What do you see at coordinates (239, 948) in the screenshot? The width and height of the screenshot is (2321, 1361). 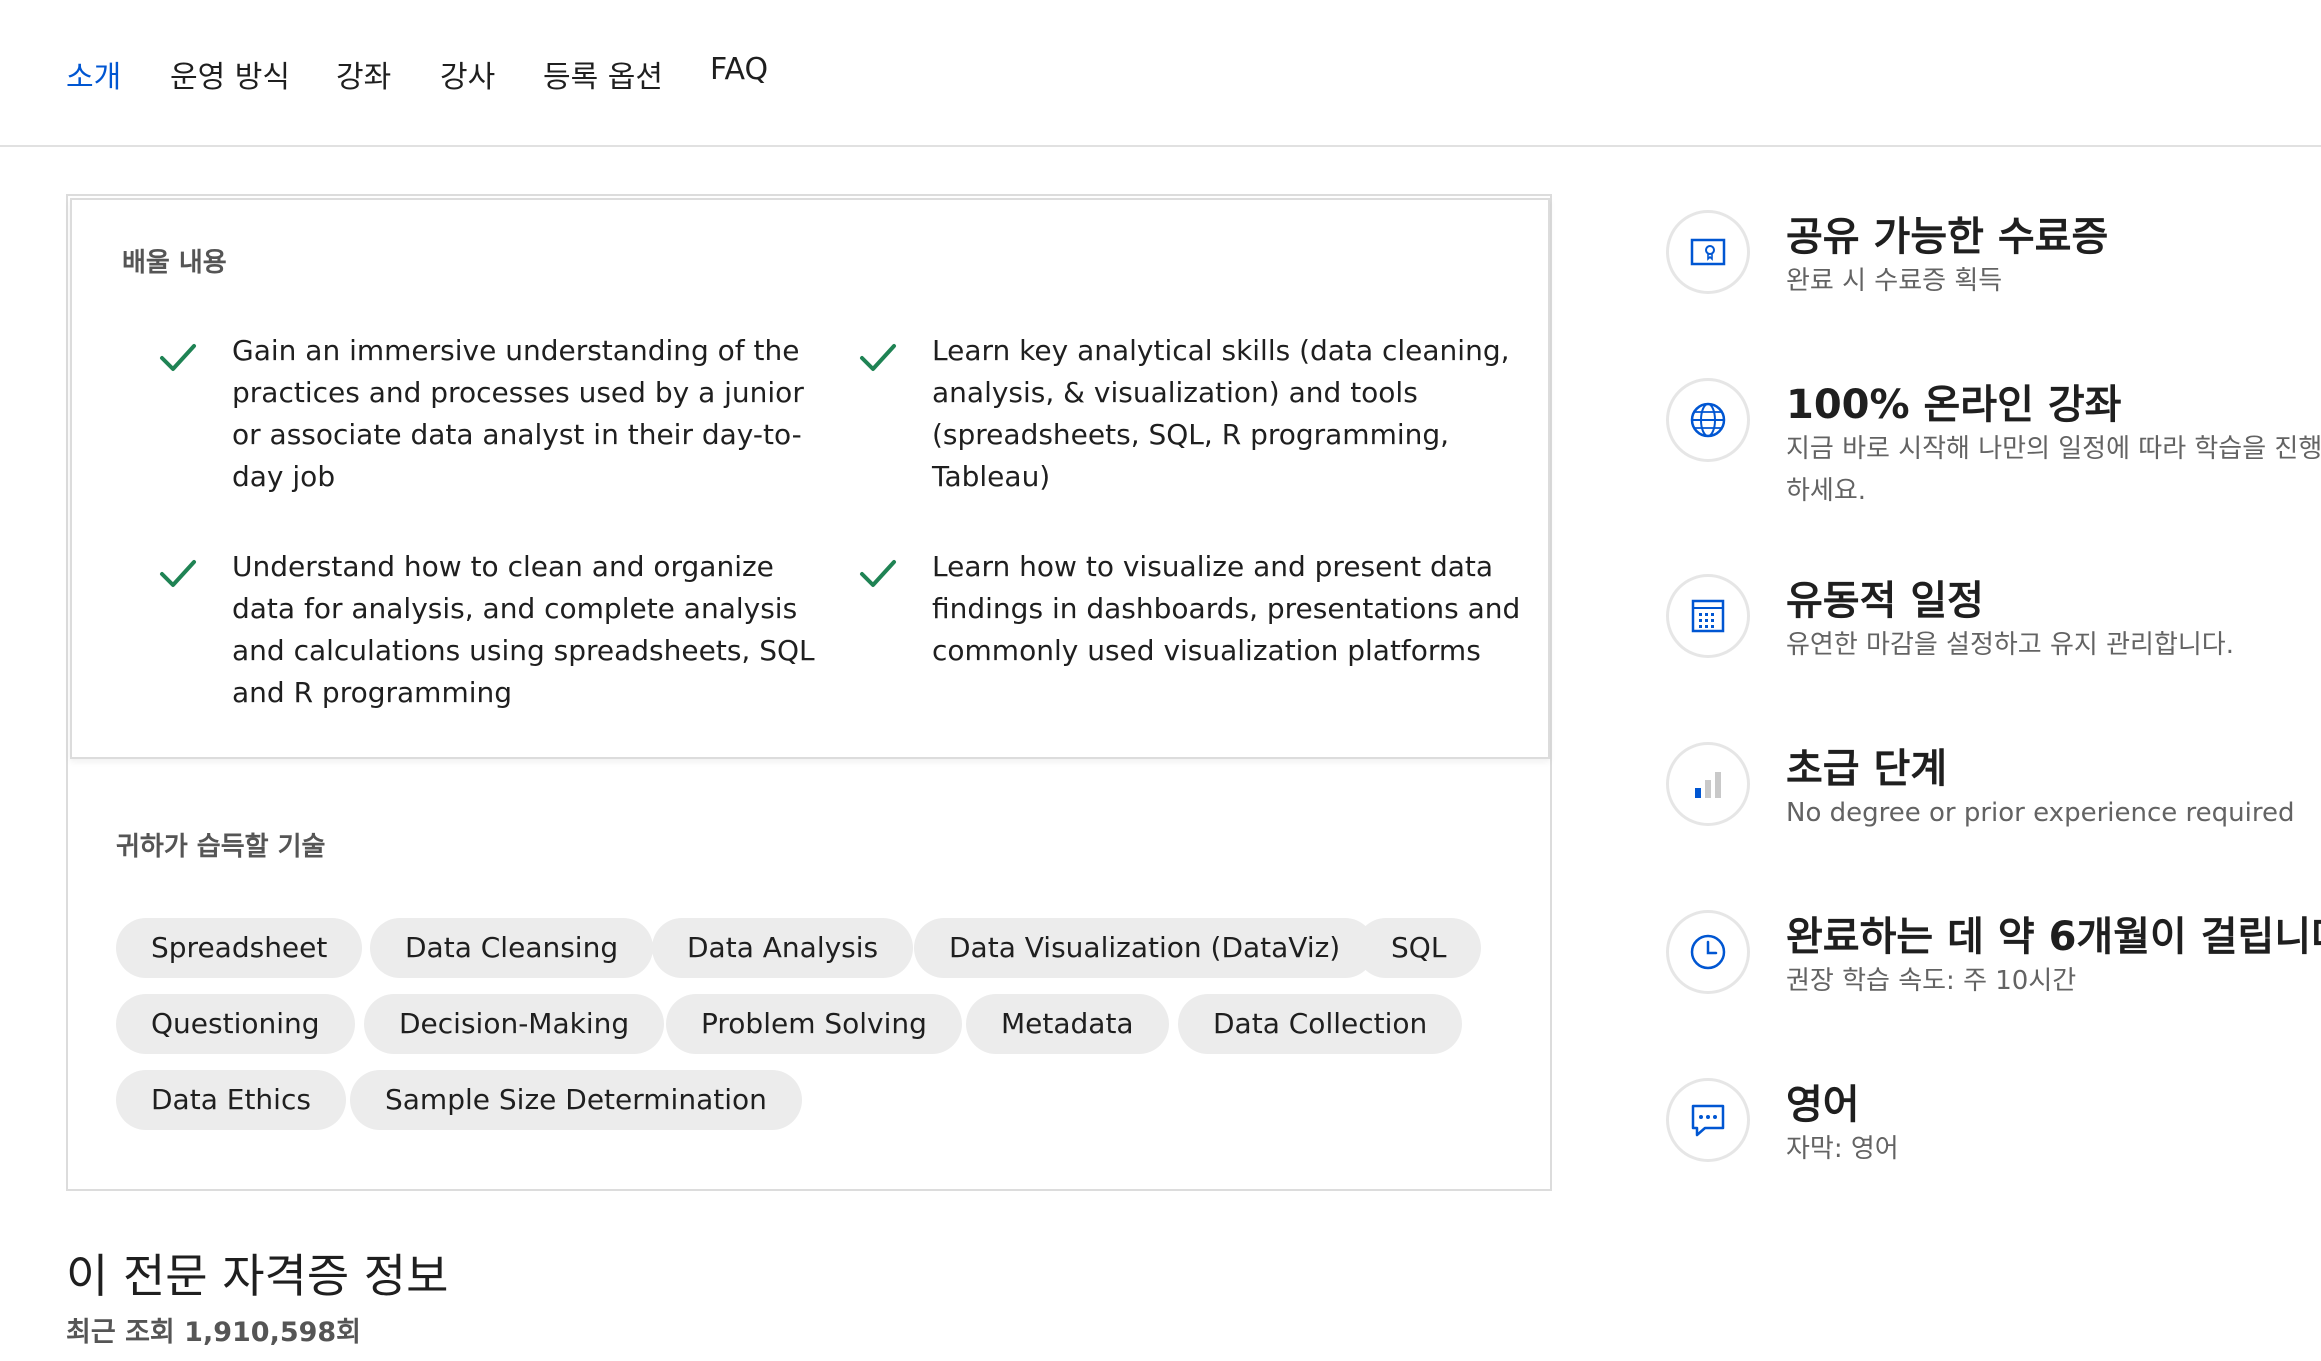 I see `skill-chip: Spreadsheet` at bounding box center [239, 948].